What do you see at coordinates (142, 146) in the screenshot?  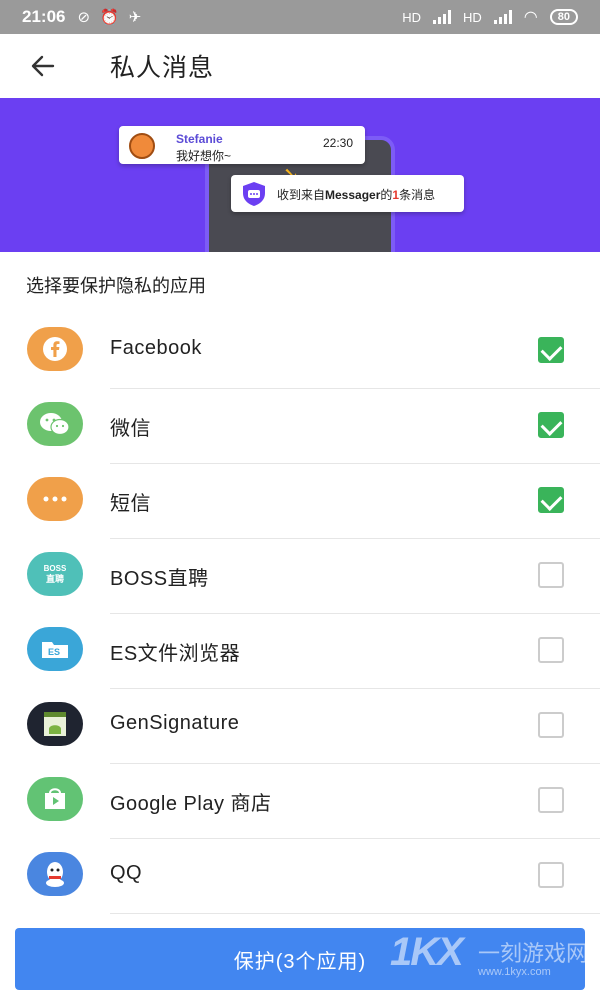 I see `avatar` at bounding box center [142, 146].